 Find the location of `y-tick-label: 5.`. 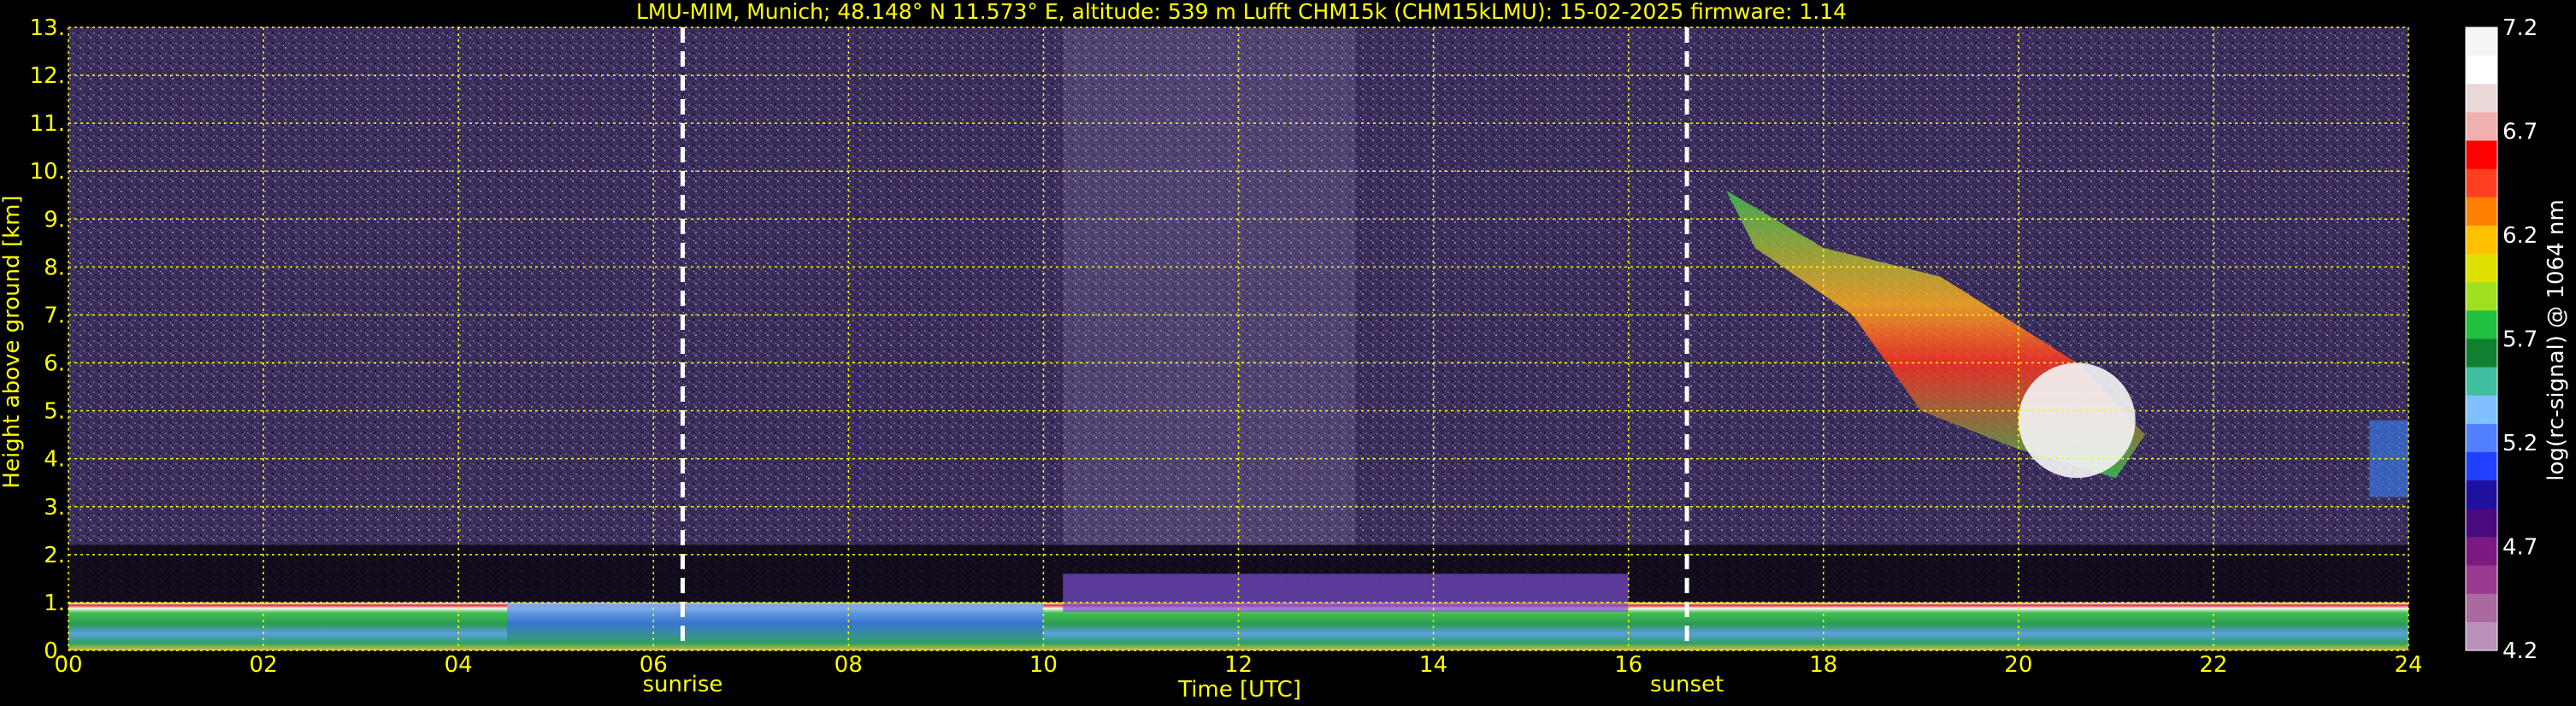

y-tick-label: 5. is located at coordinates (54, 412).